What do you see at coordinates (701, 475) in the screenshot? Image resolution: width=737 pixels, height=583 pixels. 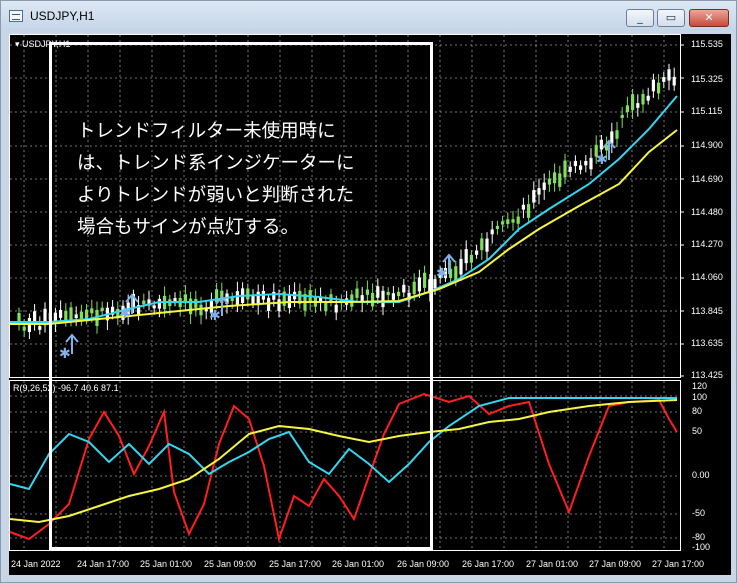 I see `oscillator-tick-label: 0.00` at bounding box center [701, 475].